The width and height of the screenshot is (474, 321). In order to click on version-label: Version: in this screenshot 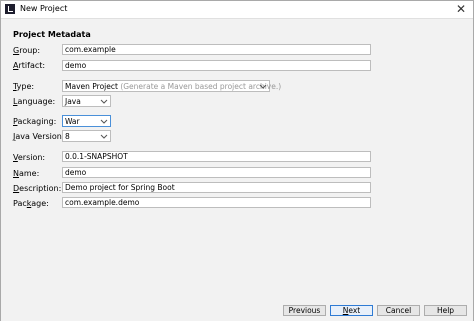, I will do `click(29, 158)`.